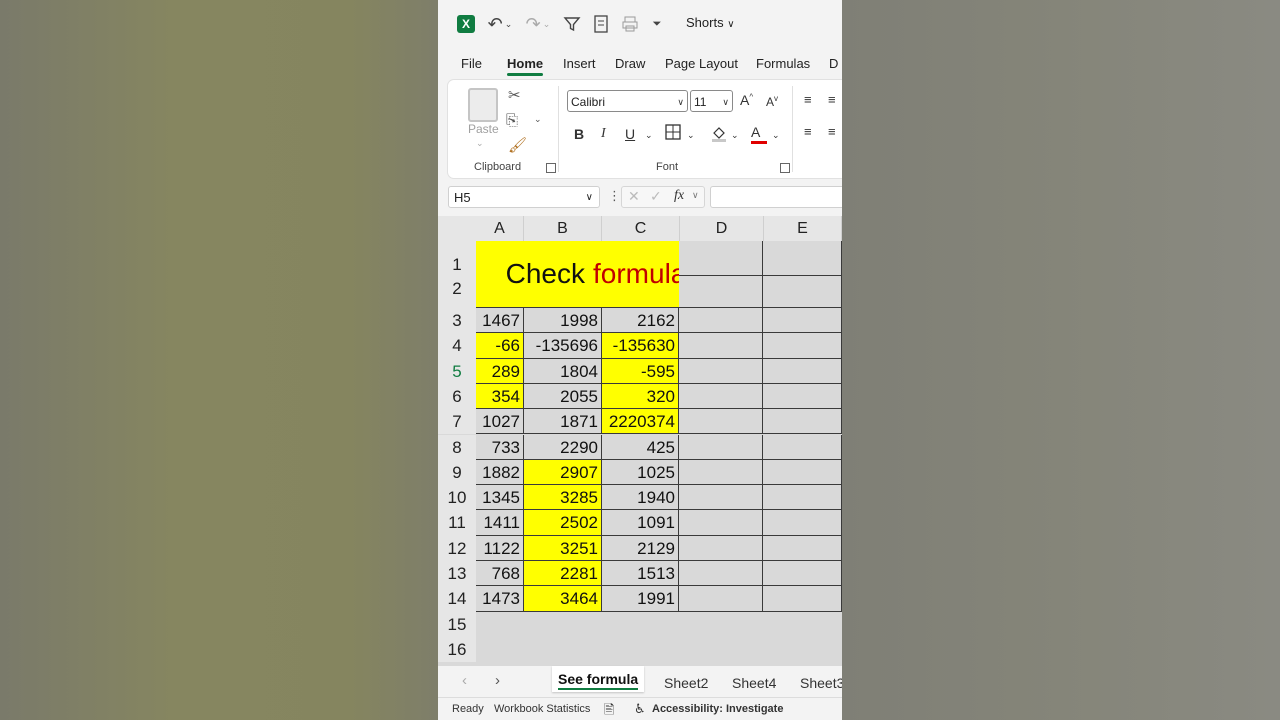 The height and width of the screenshot is (720, 1280). Describe the element at coordinates (500, 396) in the screenshot. I see `cell-a6: 354` at that location.